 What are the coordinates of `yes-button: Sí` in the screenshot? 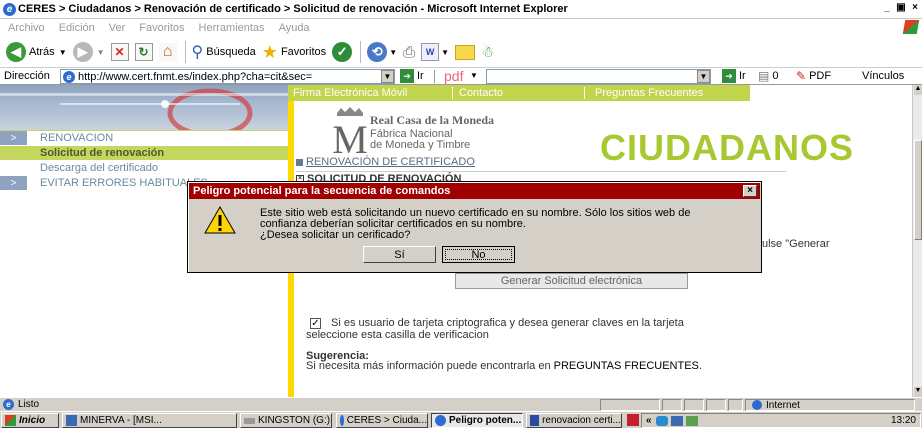 It's located at (399, 254).